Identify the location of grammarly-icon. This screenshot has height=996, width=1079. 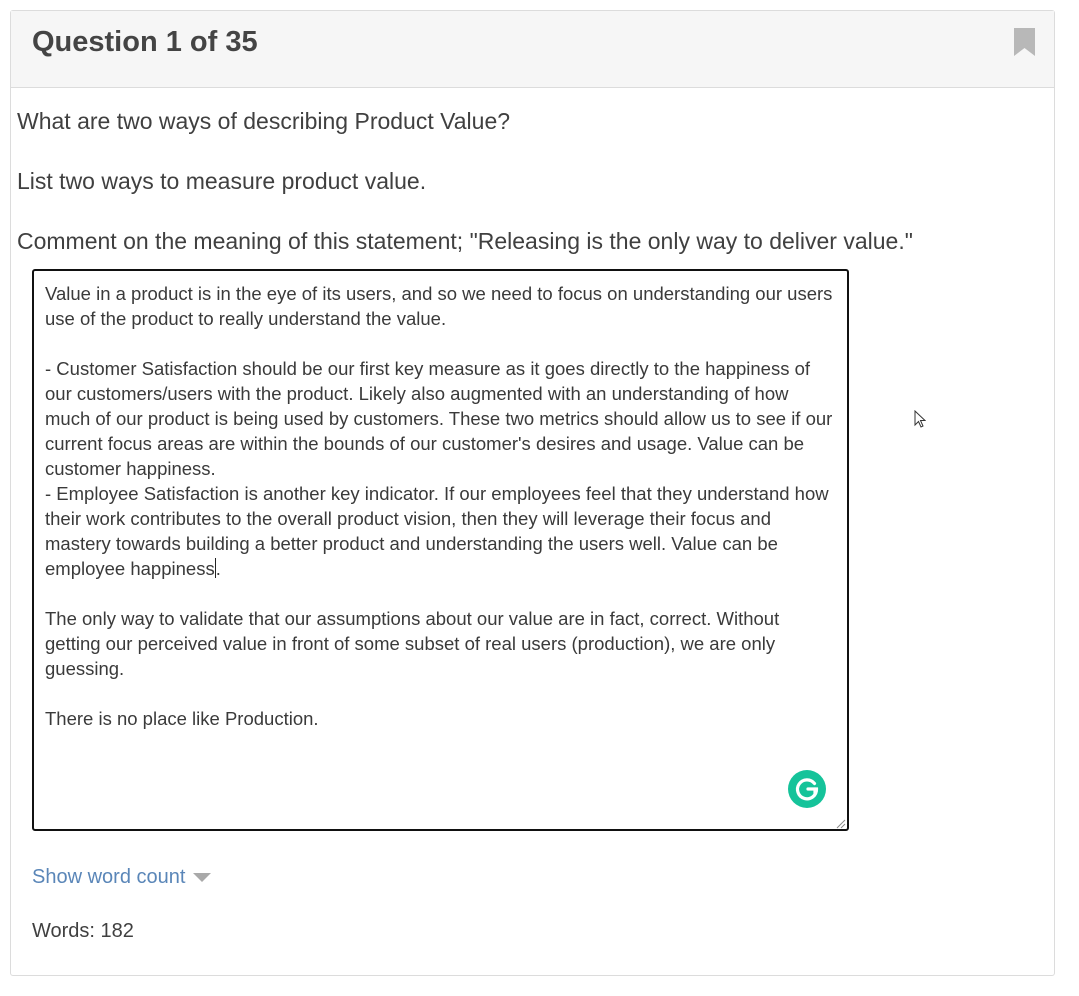
(807, 789).